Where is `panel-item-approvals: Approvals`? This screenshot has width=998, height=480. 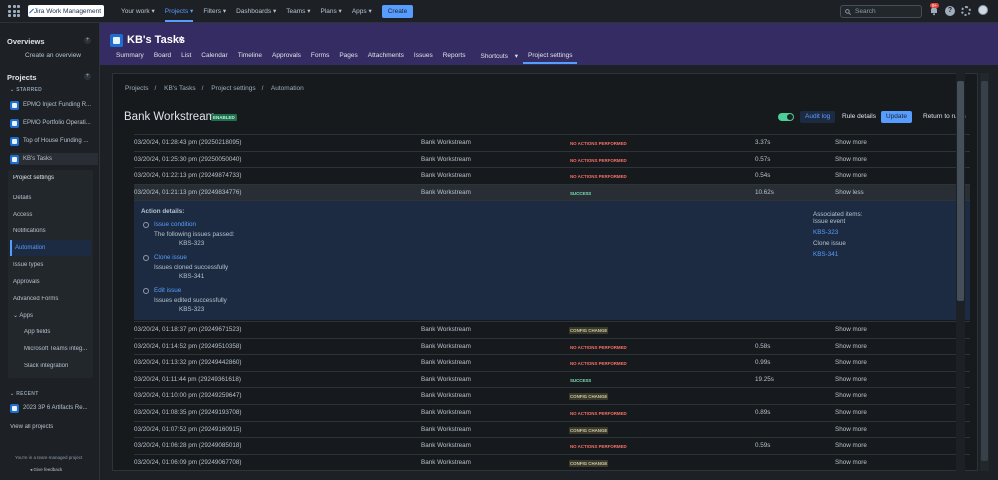
panel-item-approvals: Approvals is located at coordinates (52, 282).